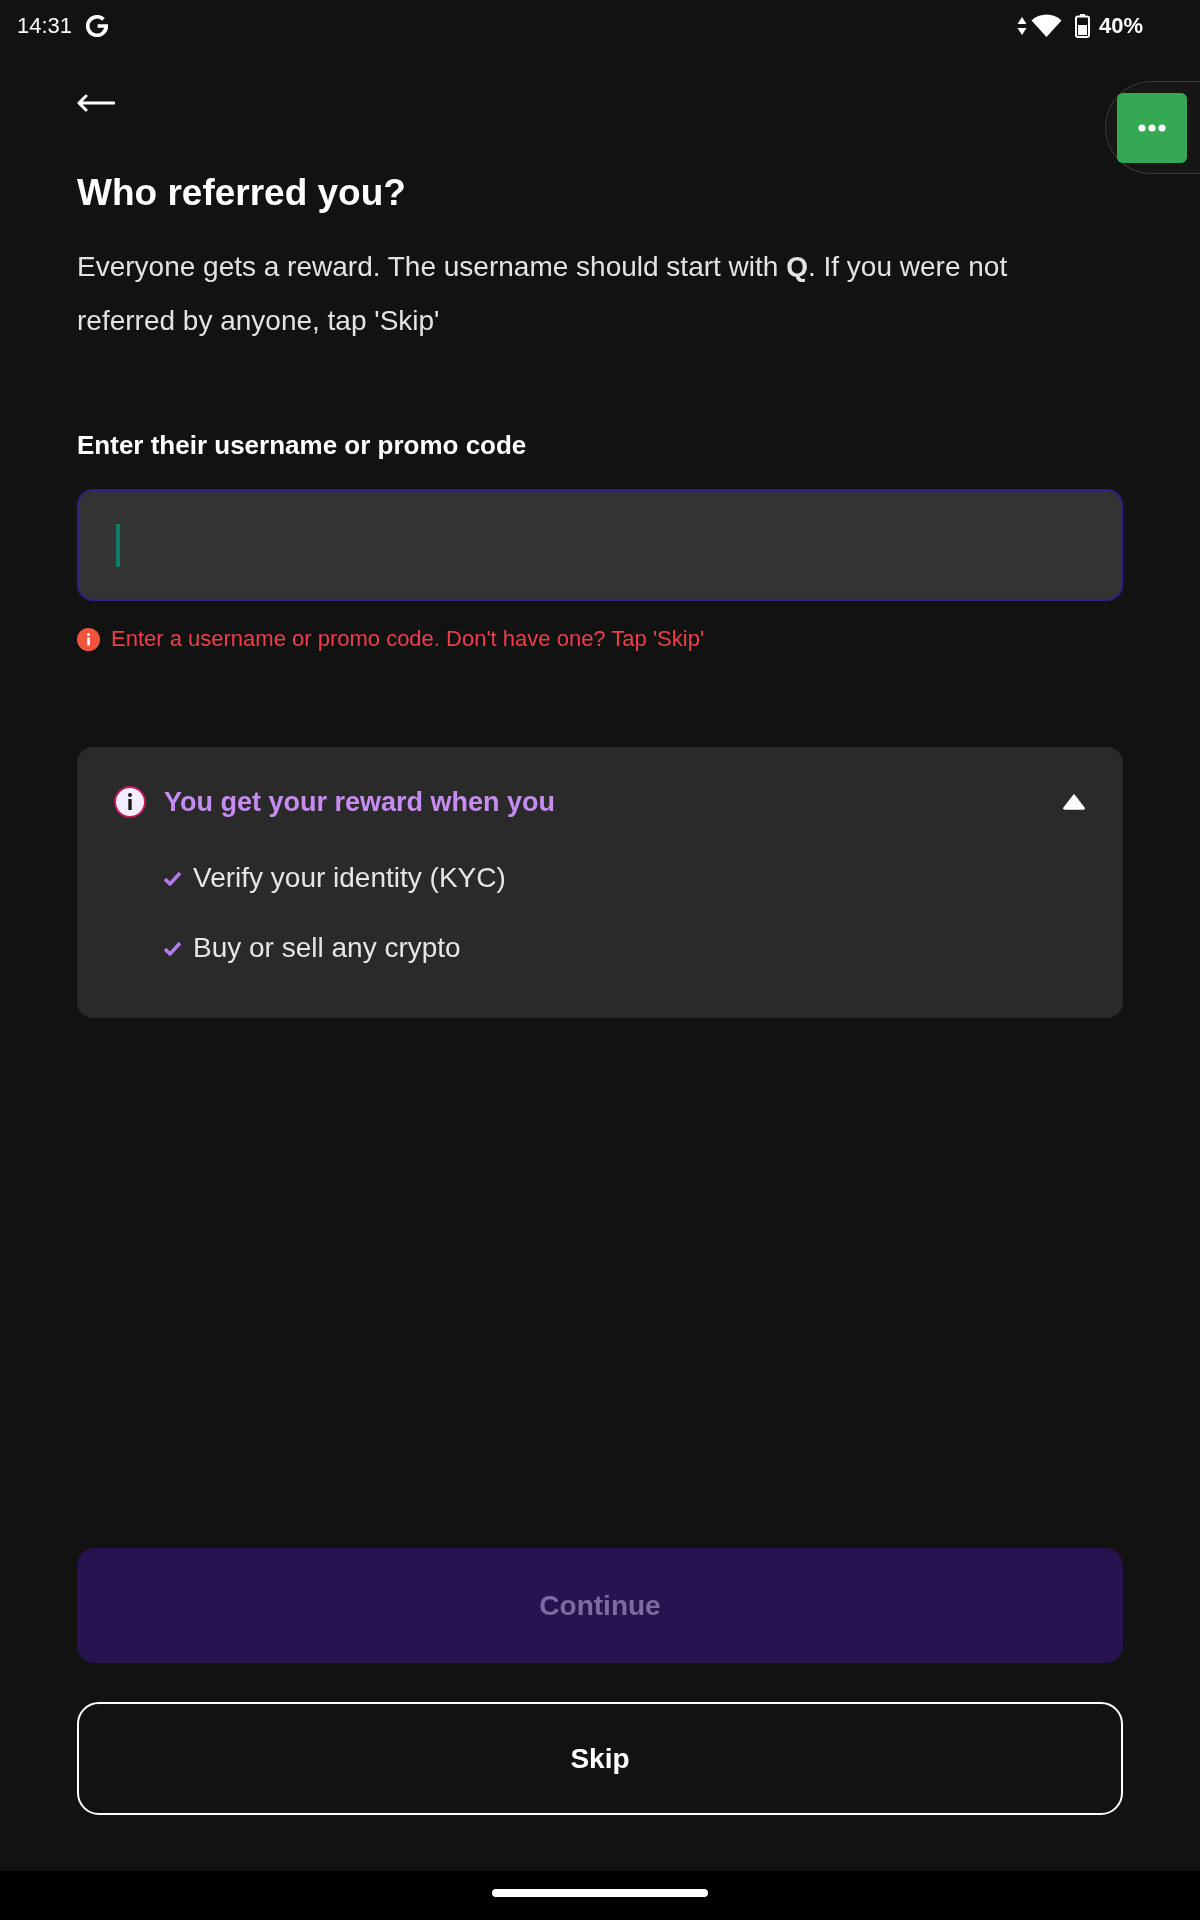  Describe the element at coordinates (88, 639) in the screenshot. I see `error-icon` at that location.